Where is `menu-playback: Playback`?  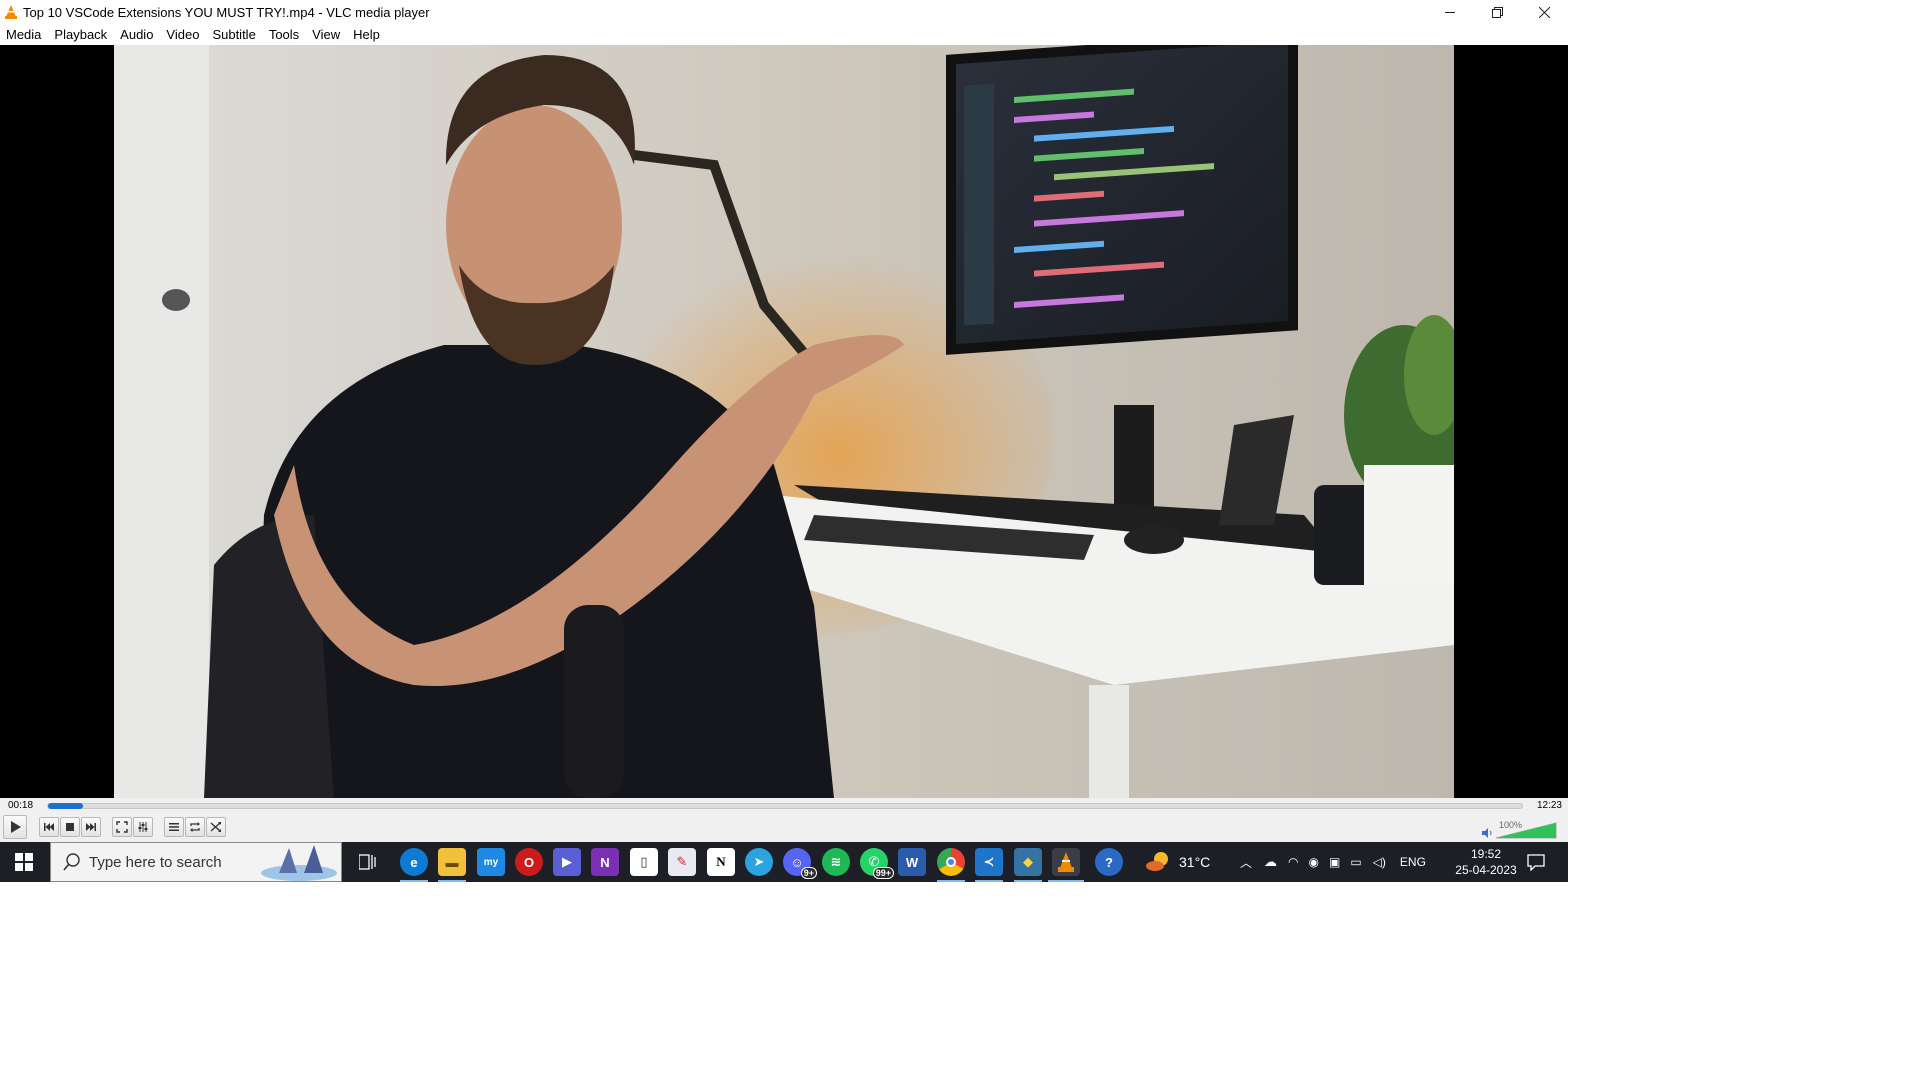
menu-playback: Playback is located at coordinates (80, 34).